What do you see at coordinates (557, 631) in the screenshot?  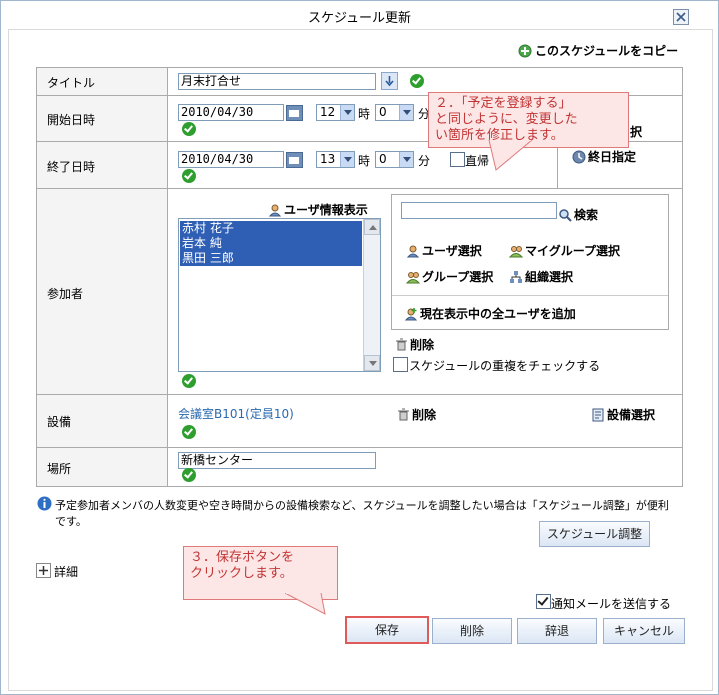 I see `decline-button: 辞退` at bounding box center [557, 631].